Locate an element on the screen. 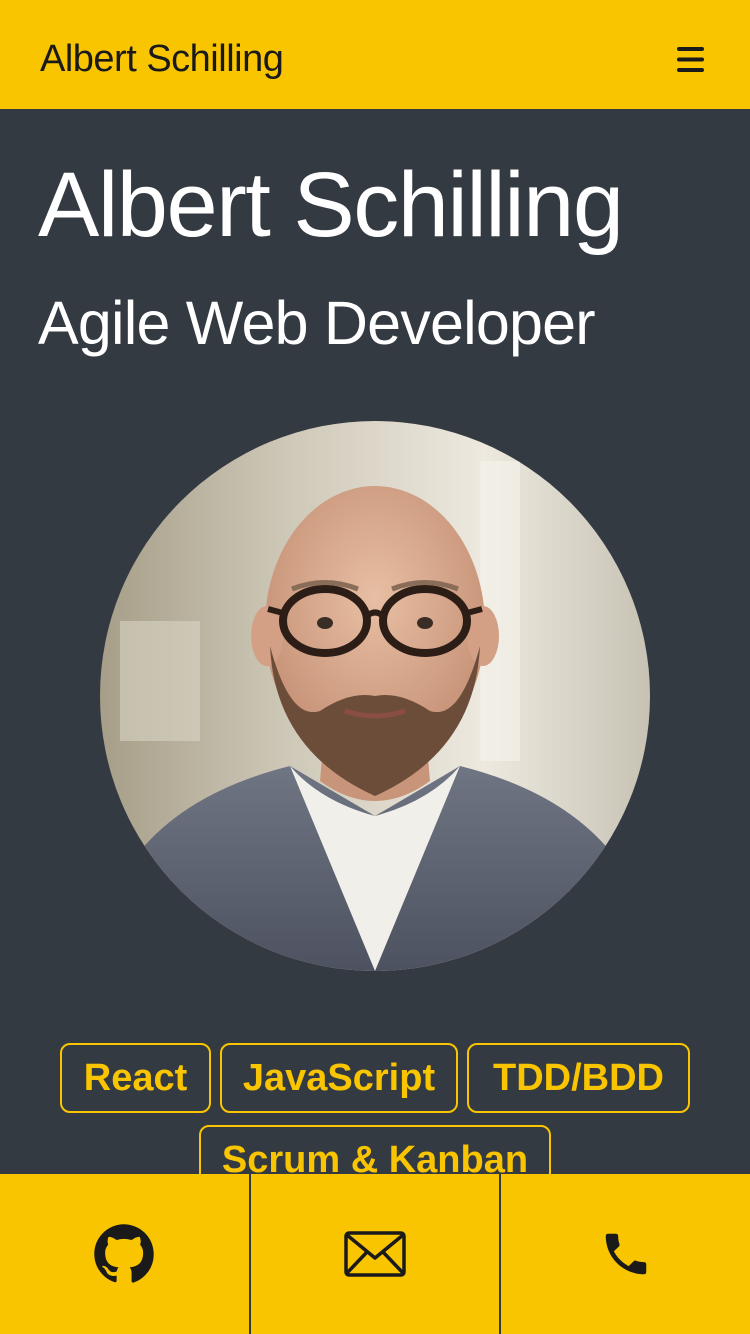 The width and height of the screenshot is (750, 1334). brand-link: Albert Schilling is located at coordinates (162, 59).